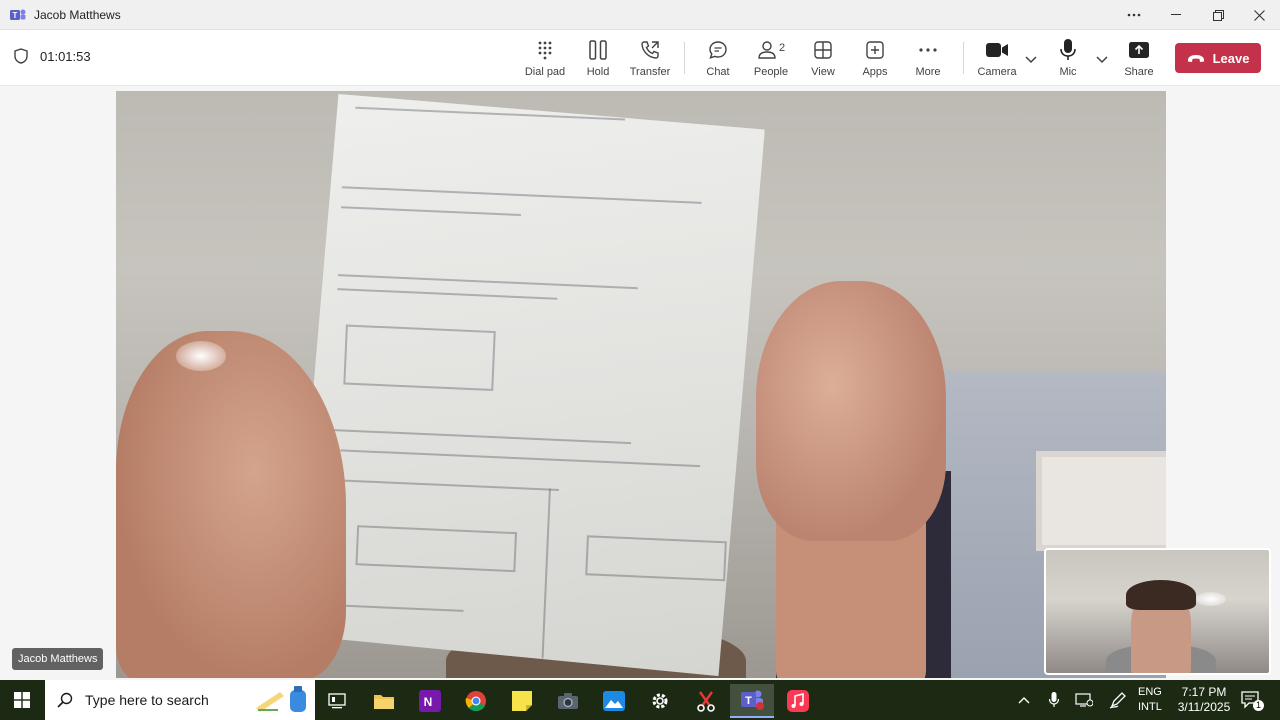  Describe the element at coordinates (52, 56) in the screenshot. I see `call-timer: 01:01:53` at that location.